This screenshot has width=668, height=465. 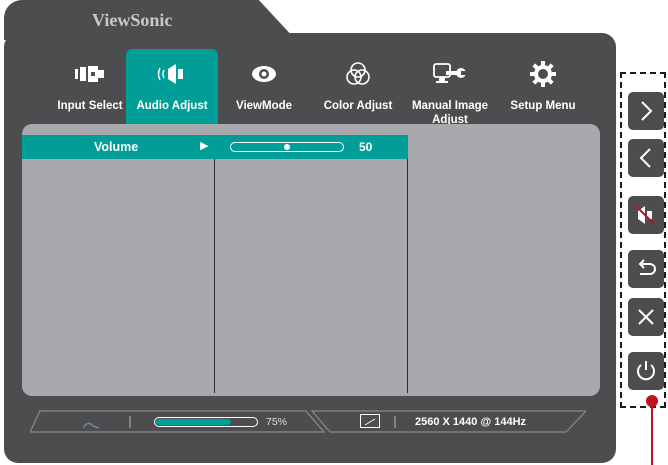 What do you see at coordinates (652, 401) in the screenshot?
I see `callout-dot` at bounding box center [652, 401].